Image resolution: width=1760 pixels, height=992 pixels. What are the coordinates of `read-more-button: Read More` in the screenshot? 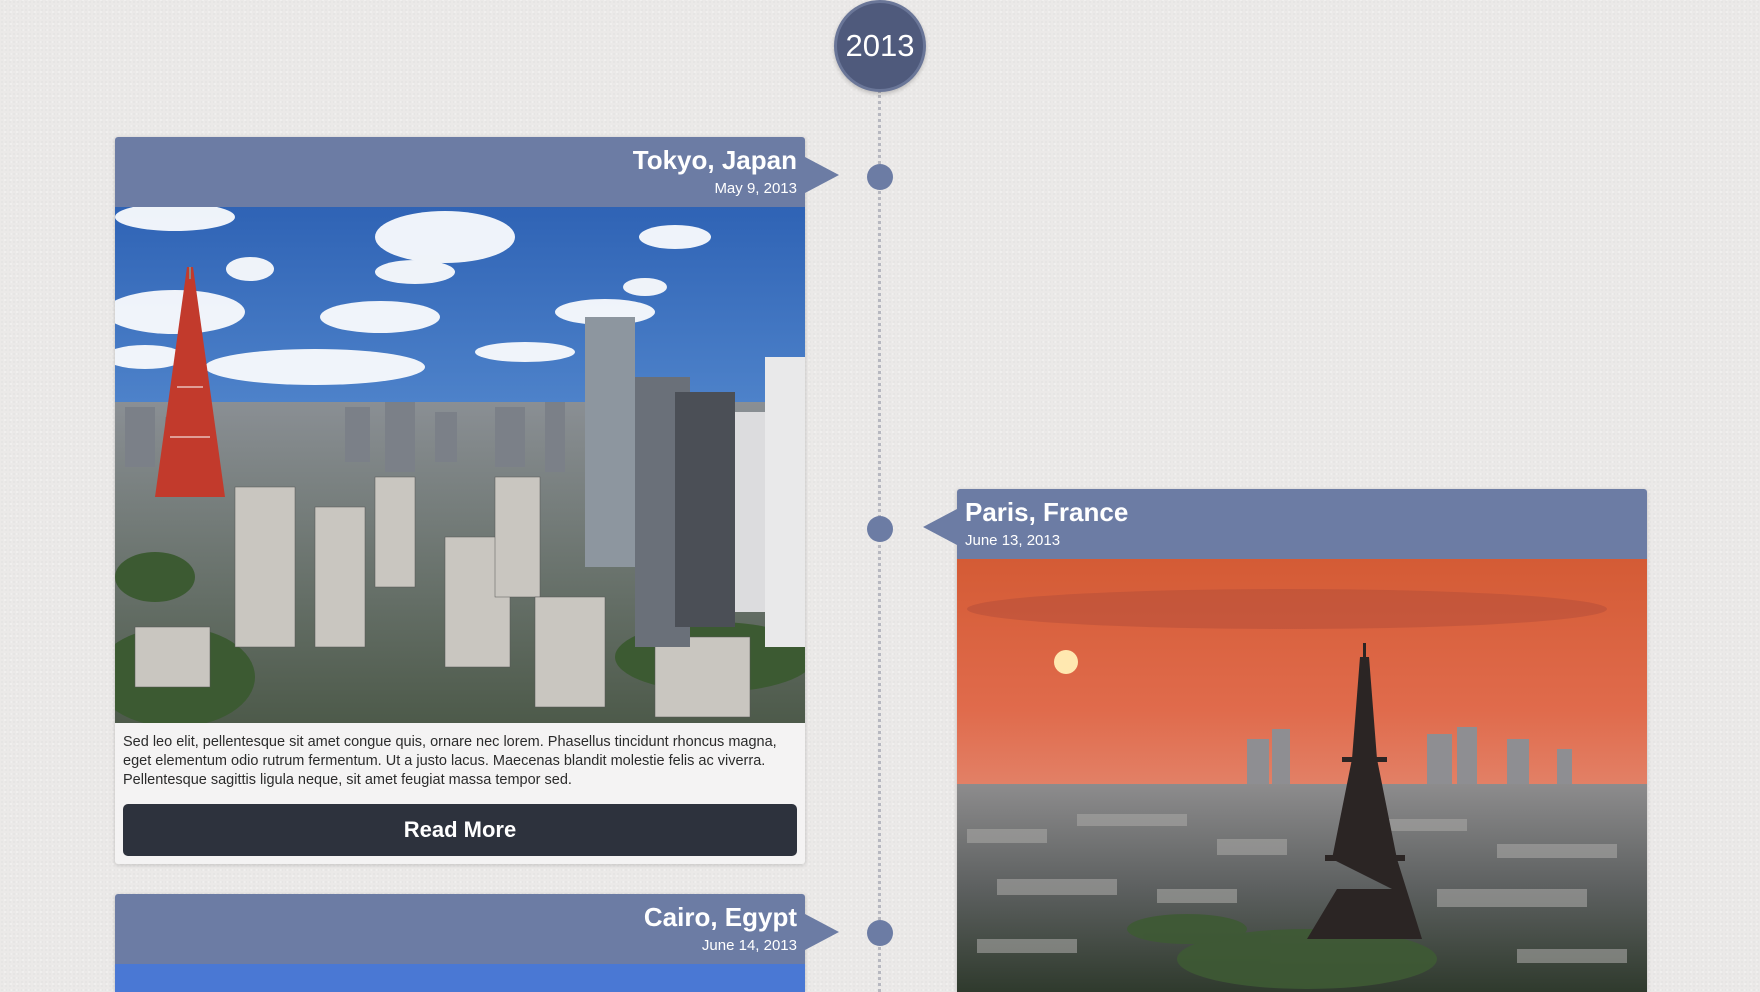 It's located at (460, 830).